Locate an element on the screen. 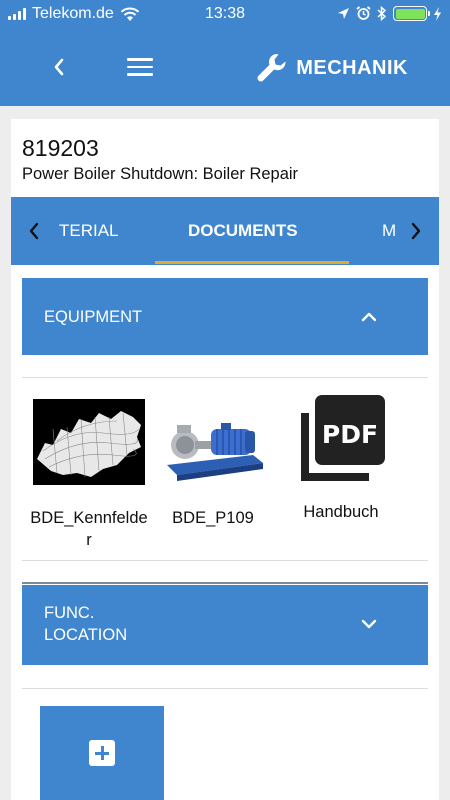 The image size is (450, 800). alarm-icon is located at coordinates (363, 13).